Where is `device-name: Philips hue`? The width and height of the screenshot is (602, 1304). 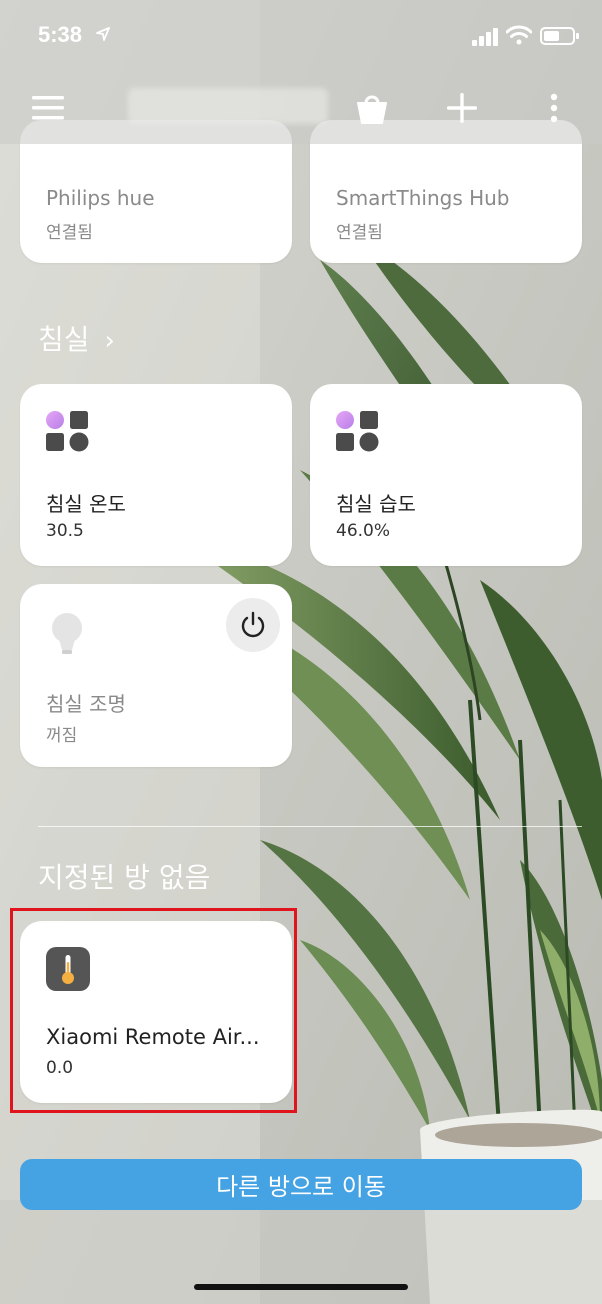
device-name: Philips hue is located at coordinates (100, 198).